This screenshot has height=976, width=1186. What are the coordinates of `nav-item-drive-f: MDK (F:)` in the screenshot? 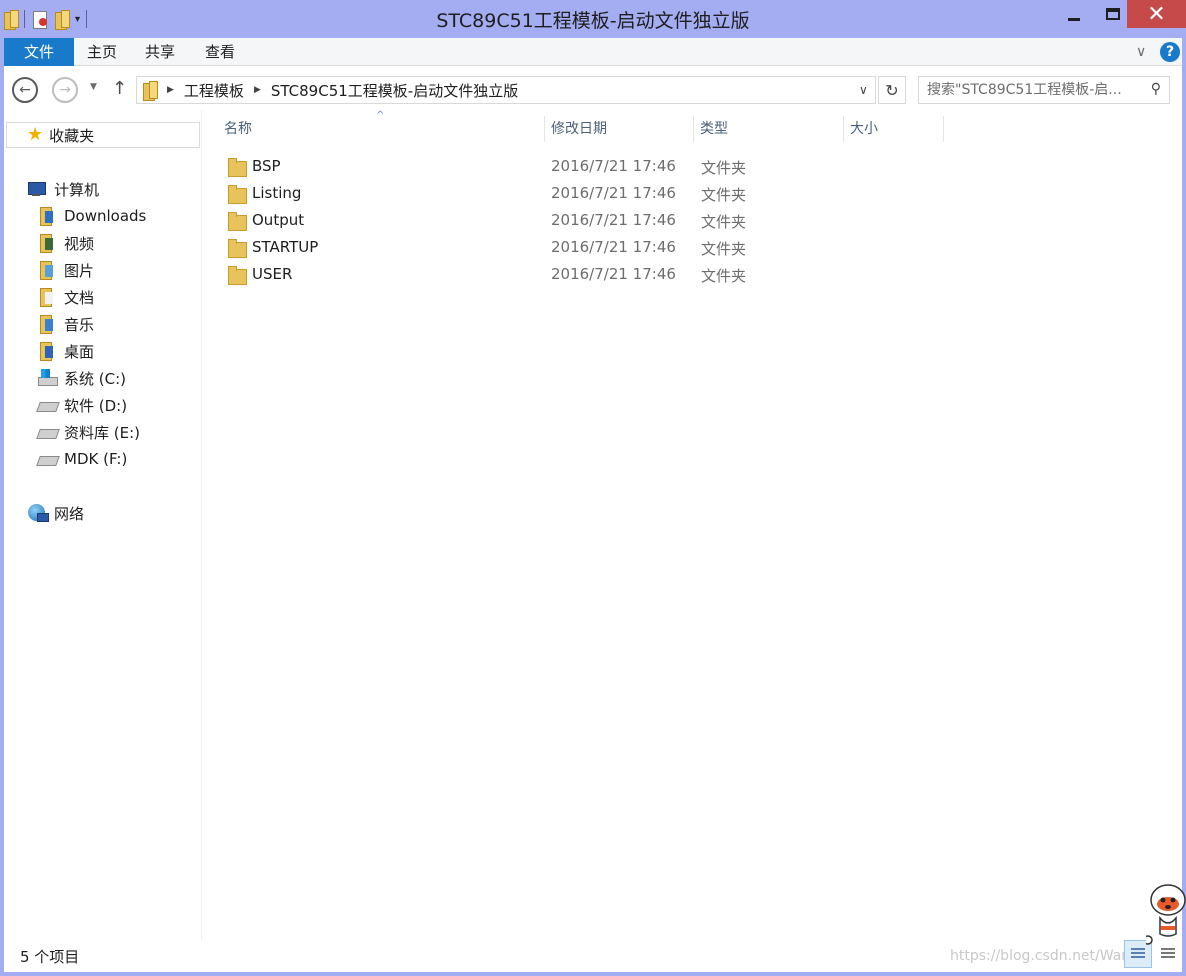 It's located at (82, 459).